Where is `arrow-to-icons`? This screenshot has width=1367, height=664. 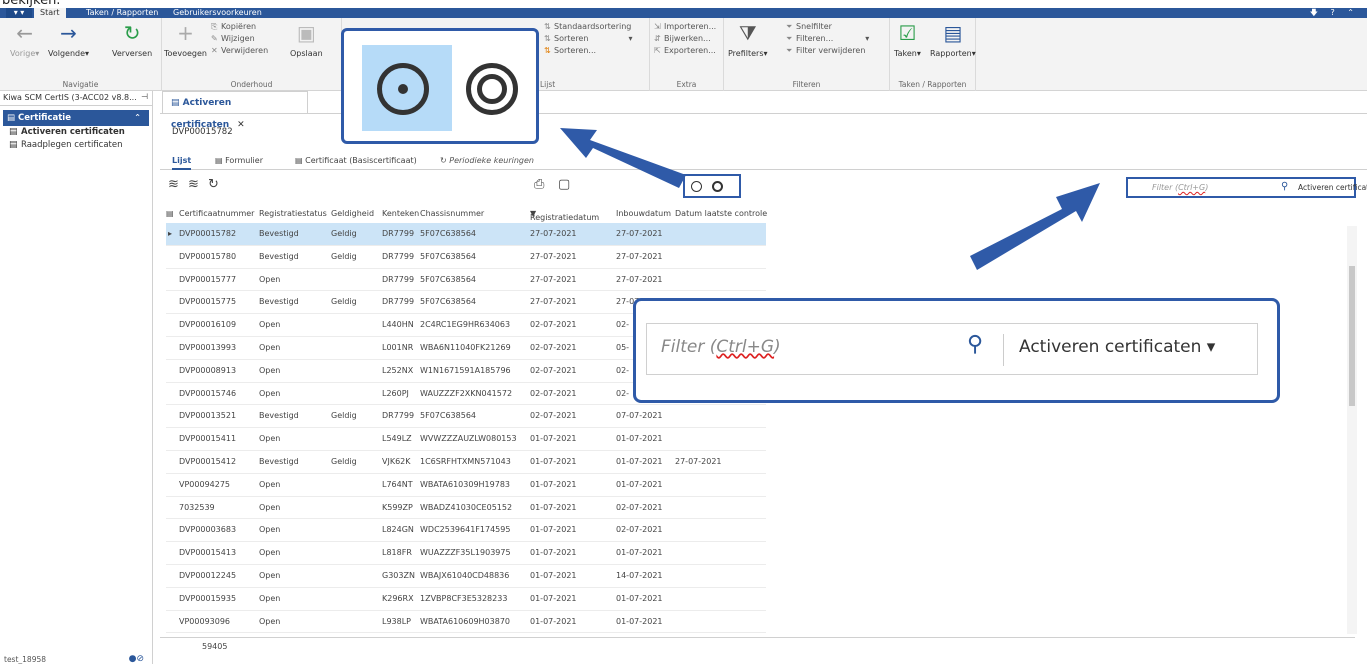 arrow-to-icons is located at coordinates (623, 158).